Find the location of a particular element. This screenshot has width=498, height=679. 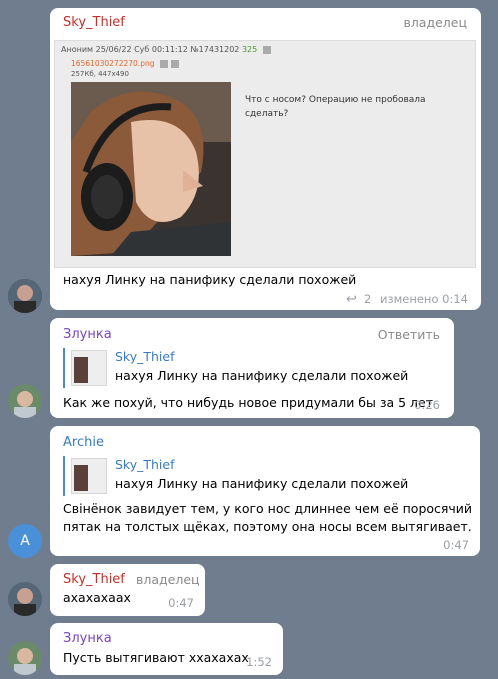

save-icon is located at coordinates (174, 64).